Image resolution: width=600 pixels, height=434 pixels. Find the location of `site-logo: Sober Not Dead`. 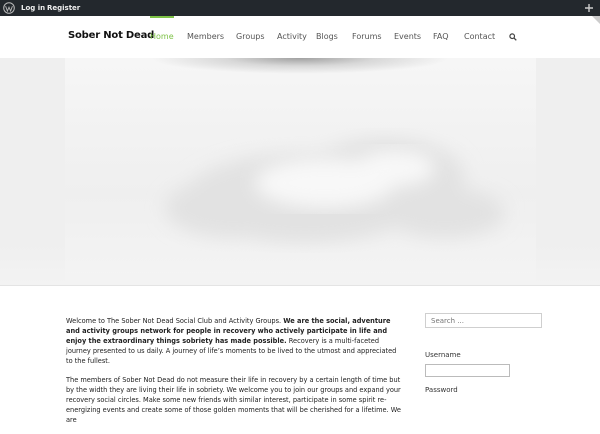

site-logo: Sober Not Dead is located at coordinates (111, 35).